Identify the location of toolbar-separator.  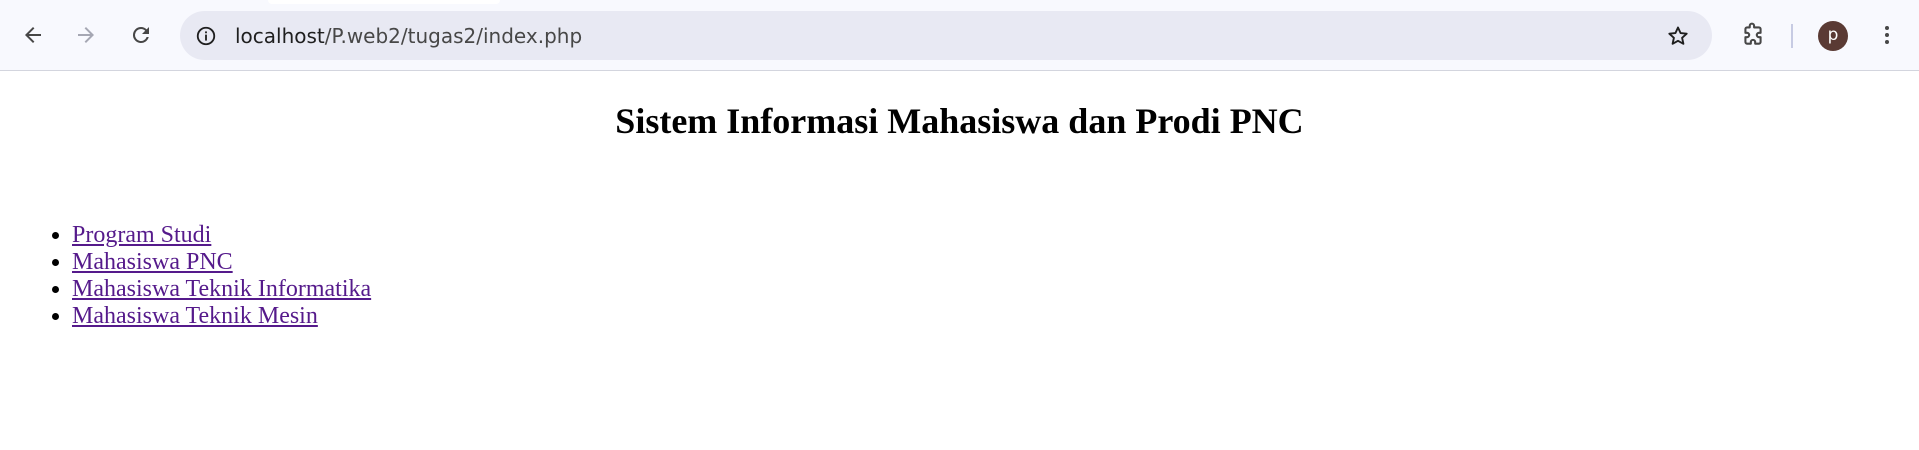
(1792, 36).